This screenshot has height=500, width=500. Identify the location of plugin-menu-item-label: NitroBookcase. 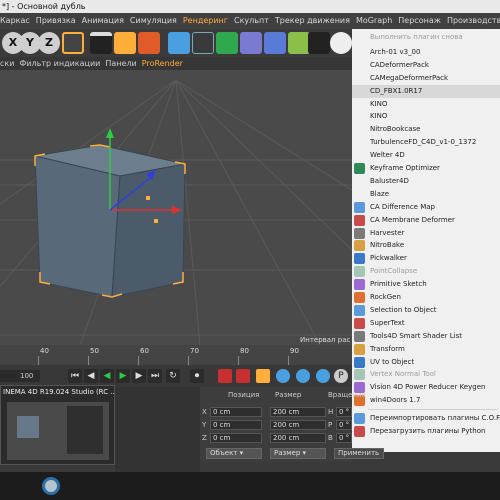
(395, 129).